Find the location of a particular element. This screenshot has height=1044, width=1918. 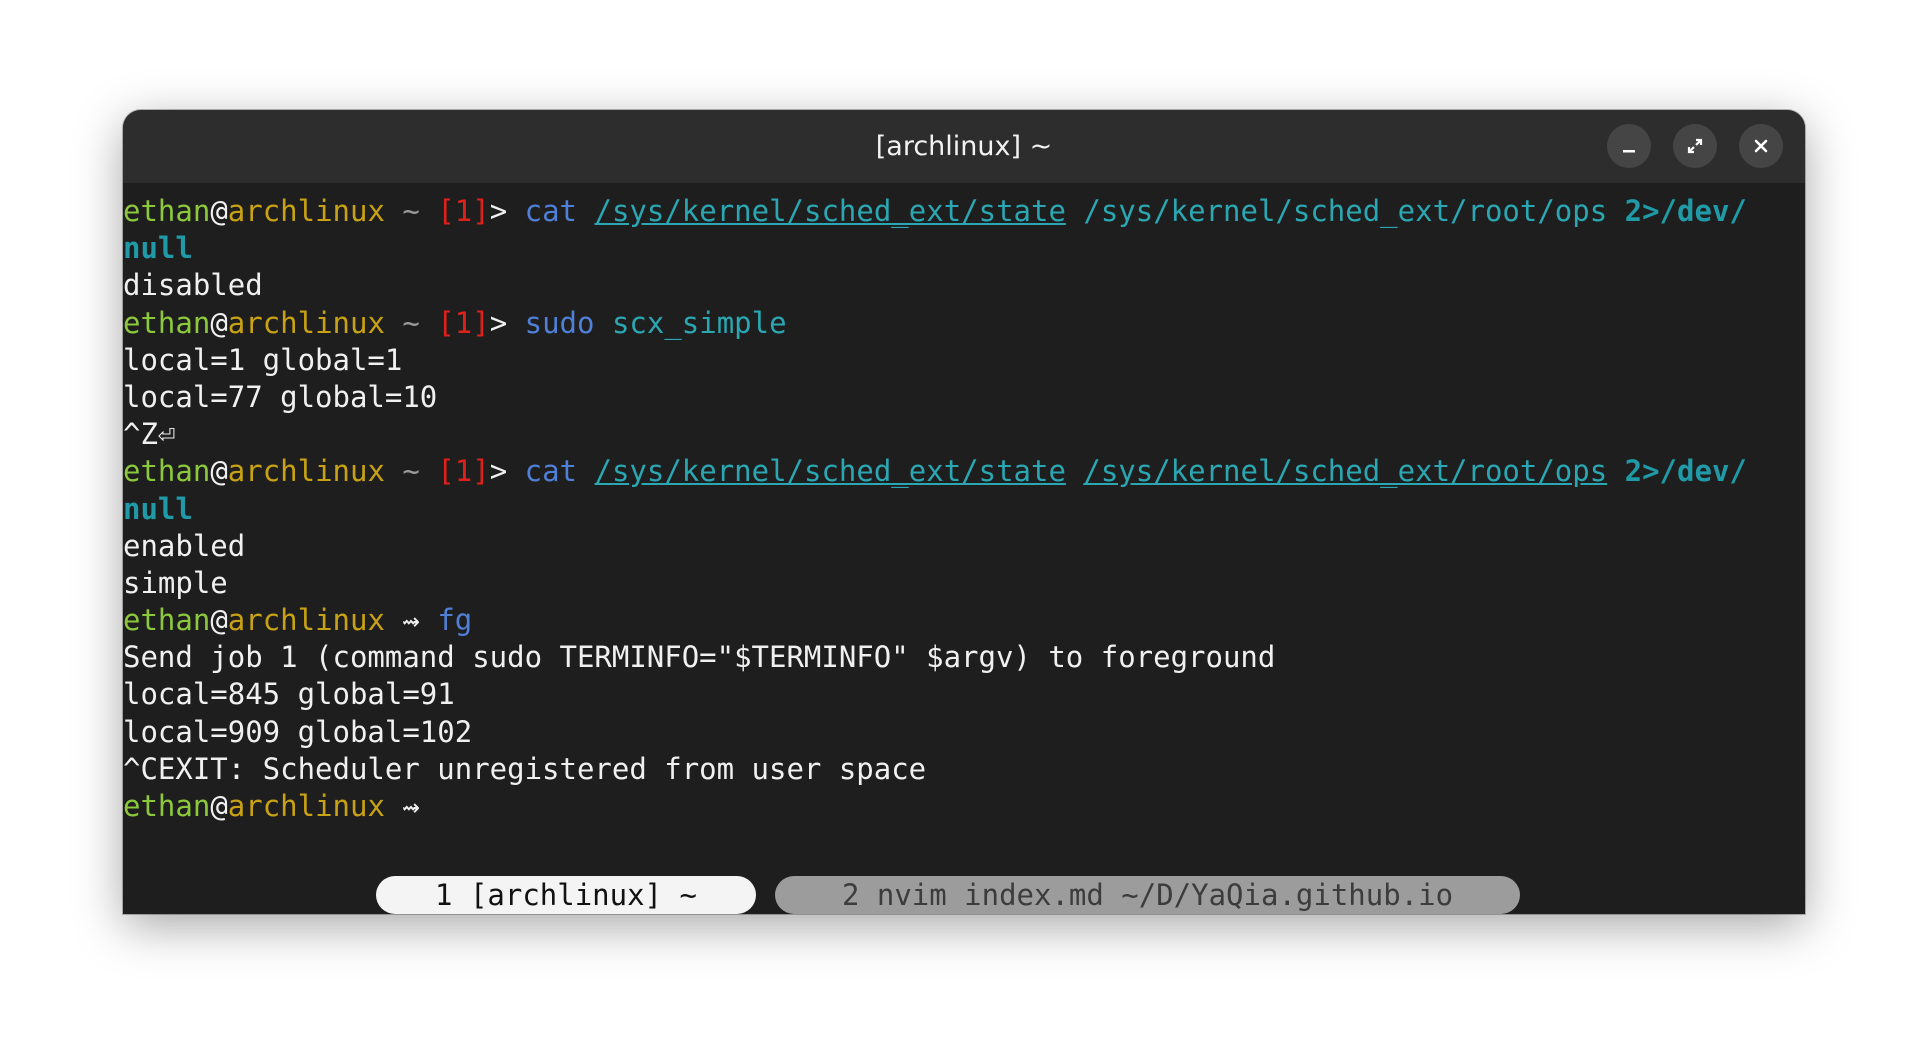

output-line: disabled is located at coordinates (193, 285).